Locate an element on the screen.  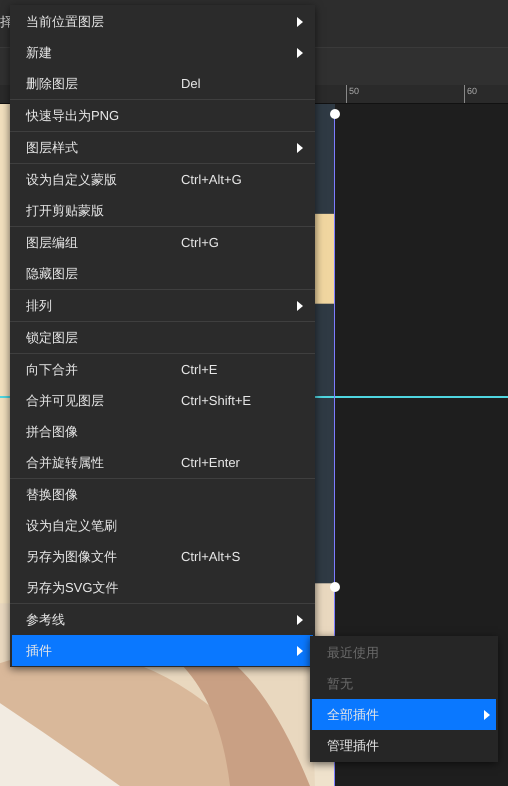
menu-item: 删除图层 Del is located at coordinates (162, 83).